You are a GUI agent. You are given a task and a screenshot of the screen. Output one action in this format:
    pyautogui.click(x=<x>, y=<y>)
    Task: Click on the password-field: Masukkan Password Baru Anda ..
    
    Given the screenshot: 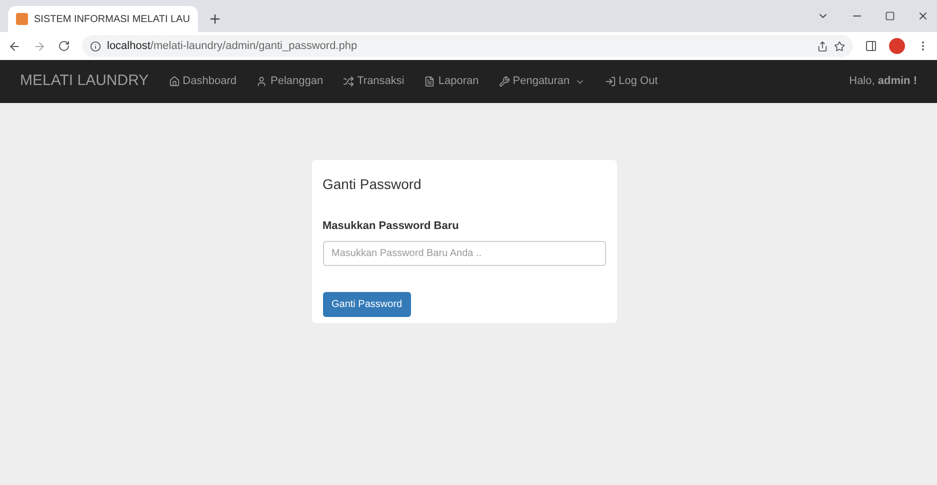 What is the action you would take?
    pyautogui.click(x=464, y=253)
    